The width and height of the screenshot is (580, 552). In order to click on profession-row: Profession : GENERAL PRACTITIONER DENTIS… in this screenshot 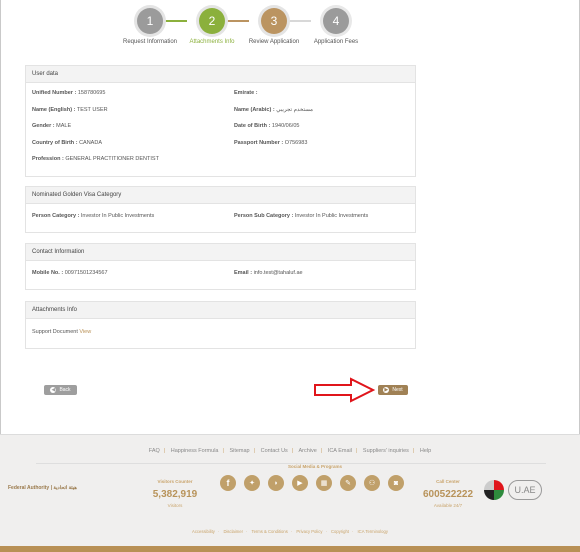, I will do `click(95, 159)`.